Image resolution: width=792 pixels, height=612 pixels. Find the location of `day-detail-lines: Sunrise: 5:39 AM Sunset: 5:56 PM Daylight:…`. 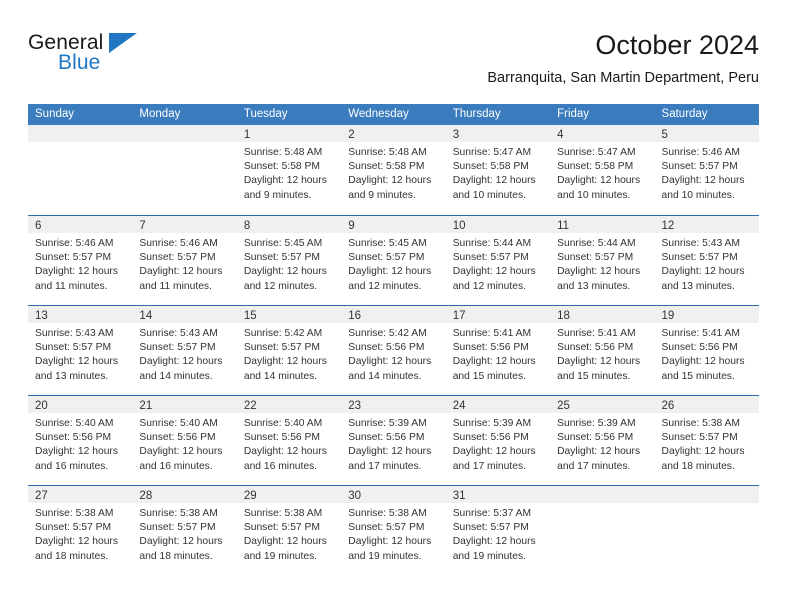

day-detail-lines: Sunrise: 5:39 AM Sunset: 5:56 PM Daylight:… is located at coordinates (602, 443).